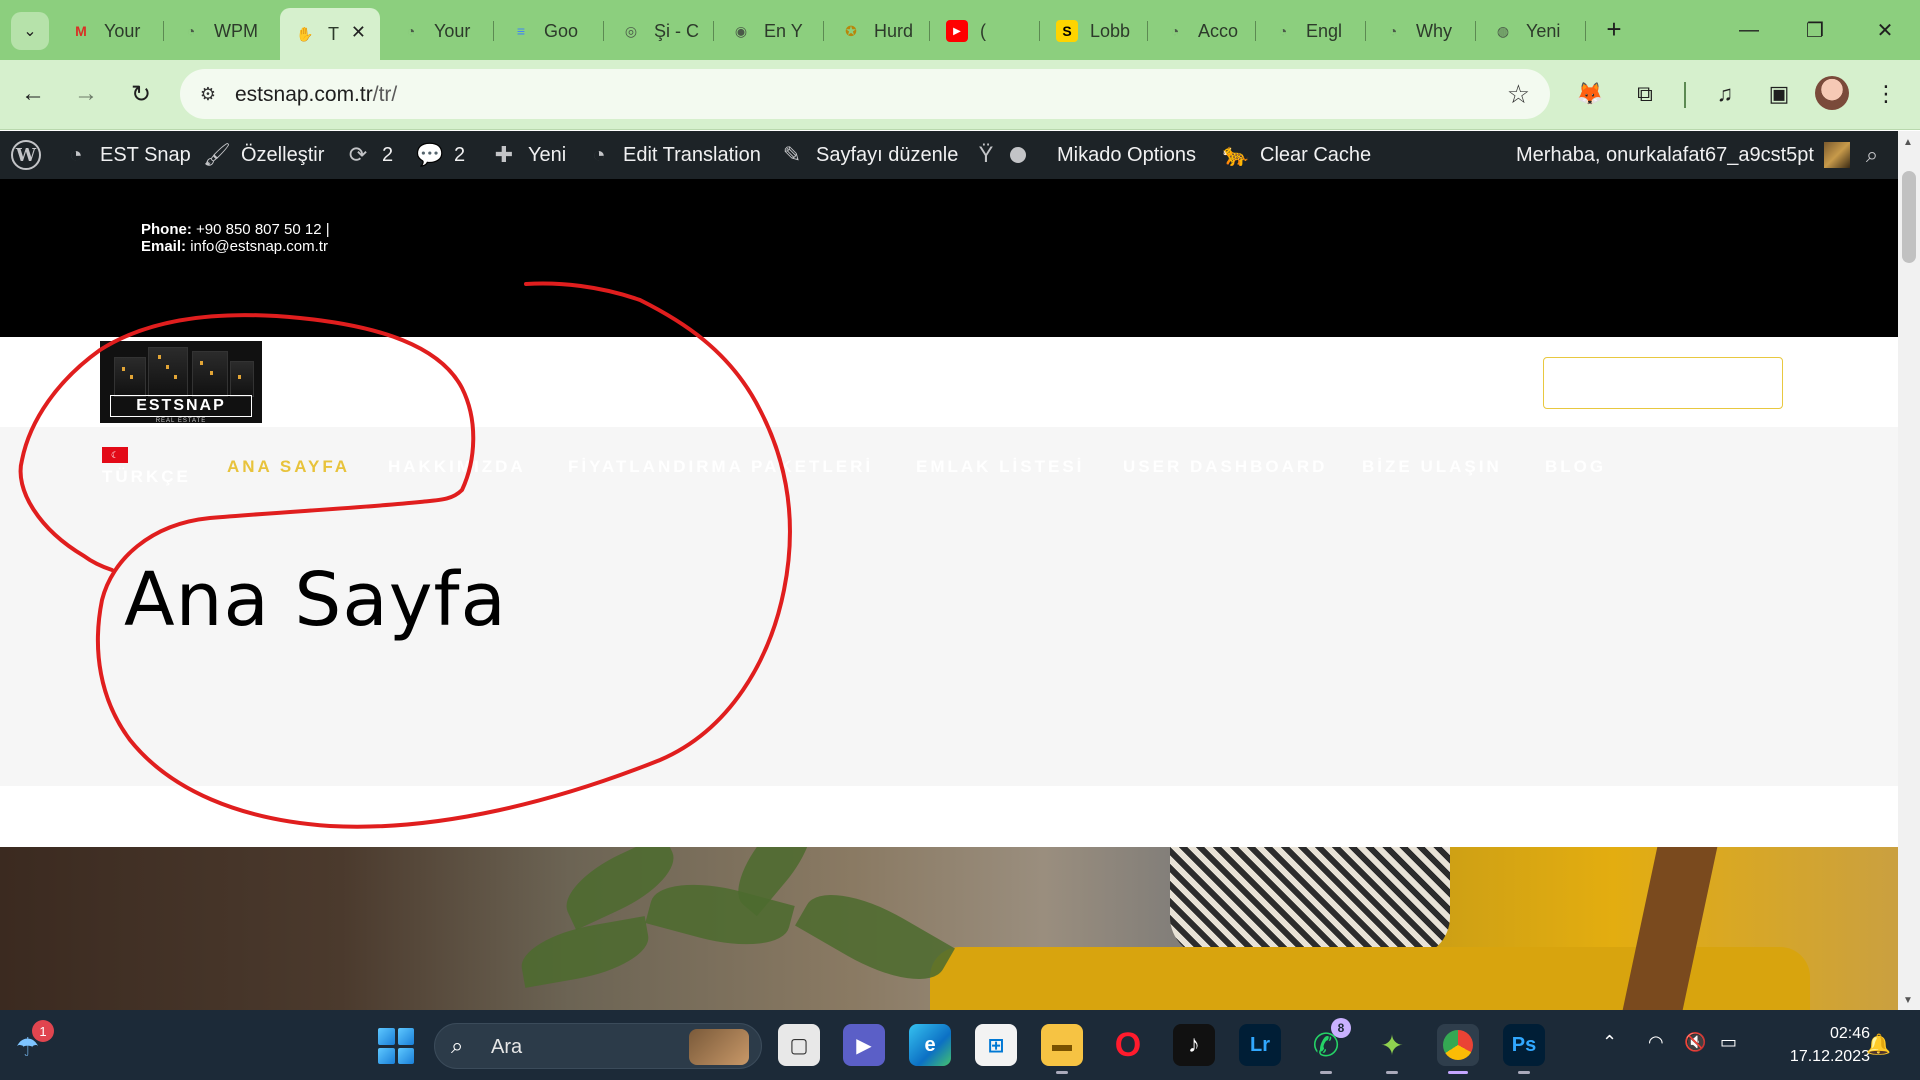  What do you see at coordinates (33, 1043) in the screenshot?
I see `weather-widget: ☂ 1` at bounding box center [33, 1043].